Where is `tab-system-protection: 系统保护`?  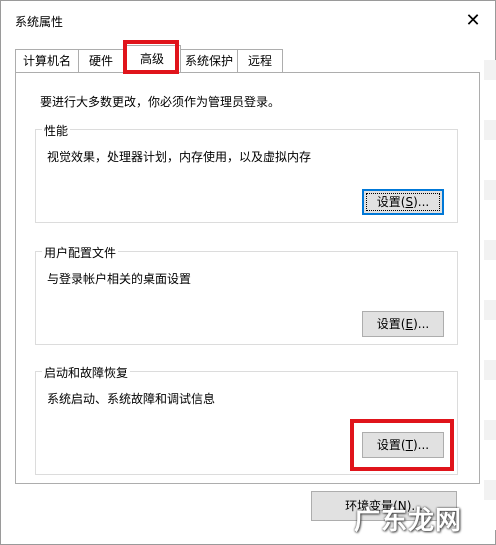 tab-system-protection: 系统保护 is located at coordinates (209, 60).